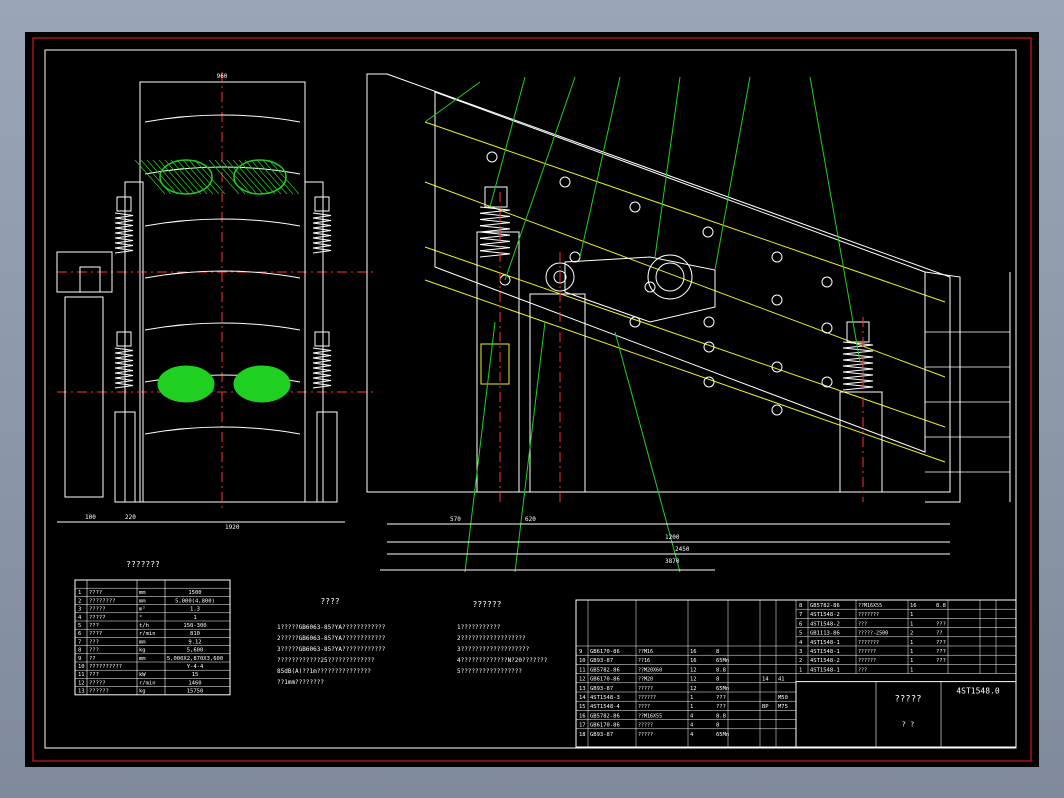 Image resolution: width=1064 pixels, height=798 pixels. I want to click on bom-cell: ??M20, so click(645, 680).